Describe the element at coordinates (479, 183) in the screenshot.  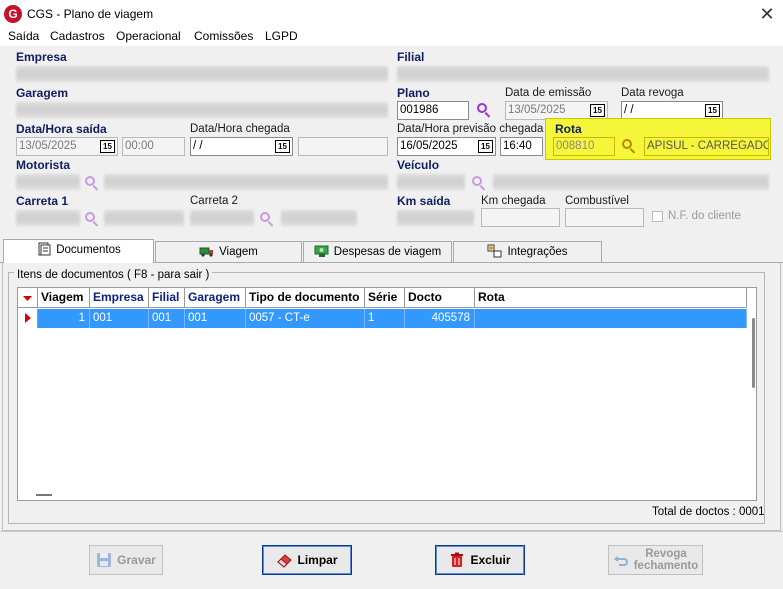
I see `veiculo-search-icon` at that location.